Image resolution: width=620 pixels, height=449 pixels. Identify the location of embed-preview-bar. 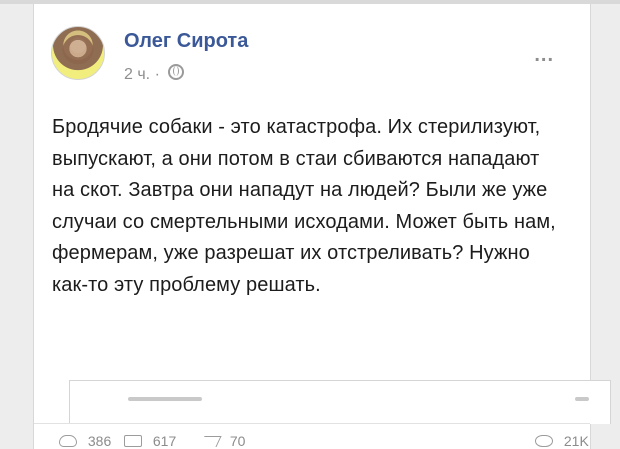
(165, 399).